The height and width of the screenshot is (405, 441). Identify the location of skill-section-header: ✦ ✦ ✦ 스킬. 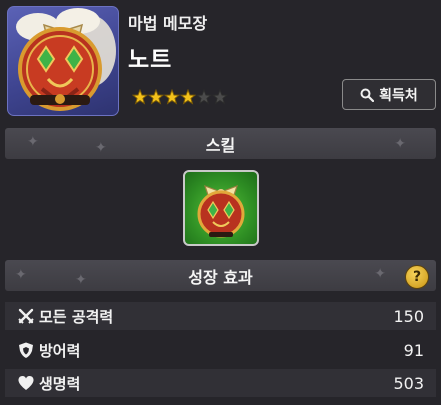
(220, 143).